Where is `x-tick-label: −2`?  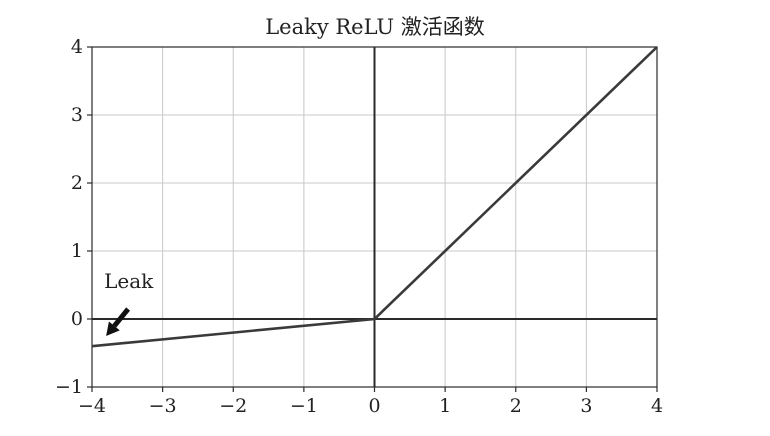
x-tick-label: −2 is located at coordinates (233, 406).